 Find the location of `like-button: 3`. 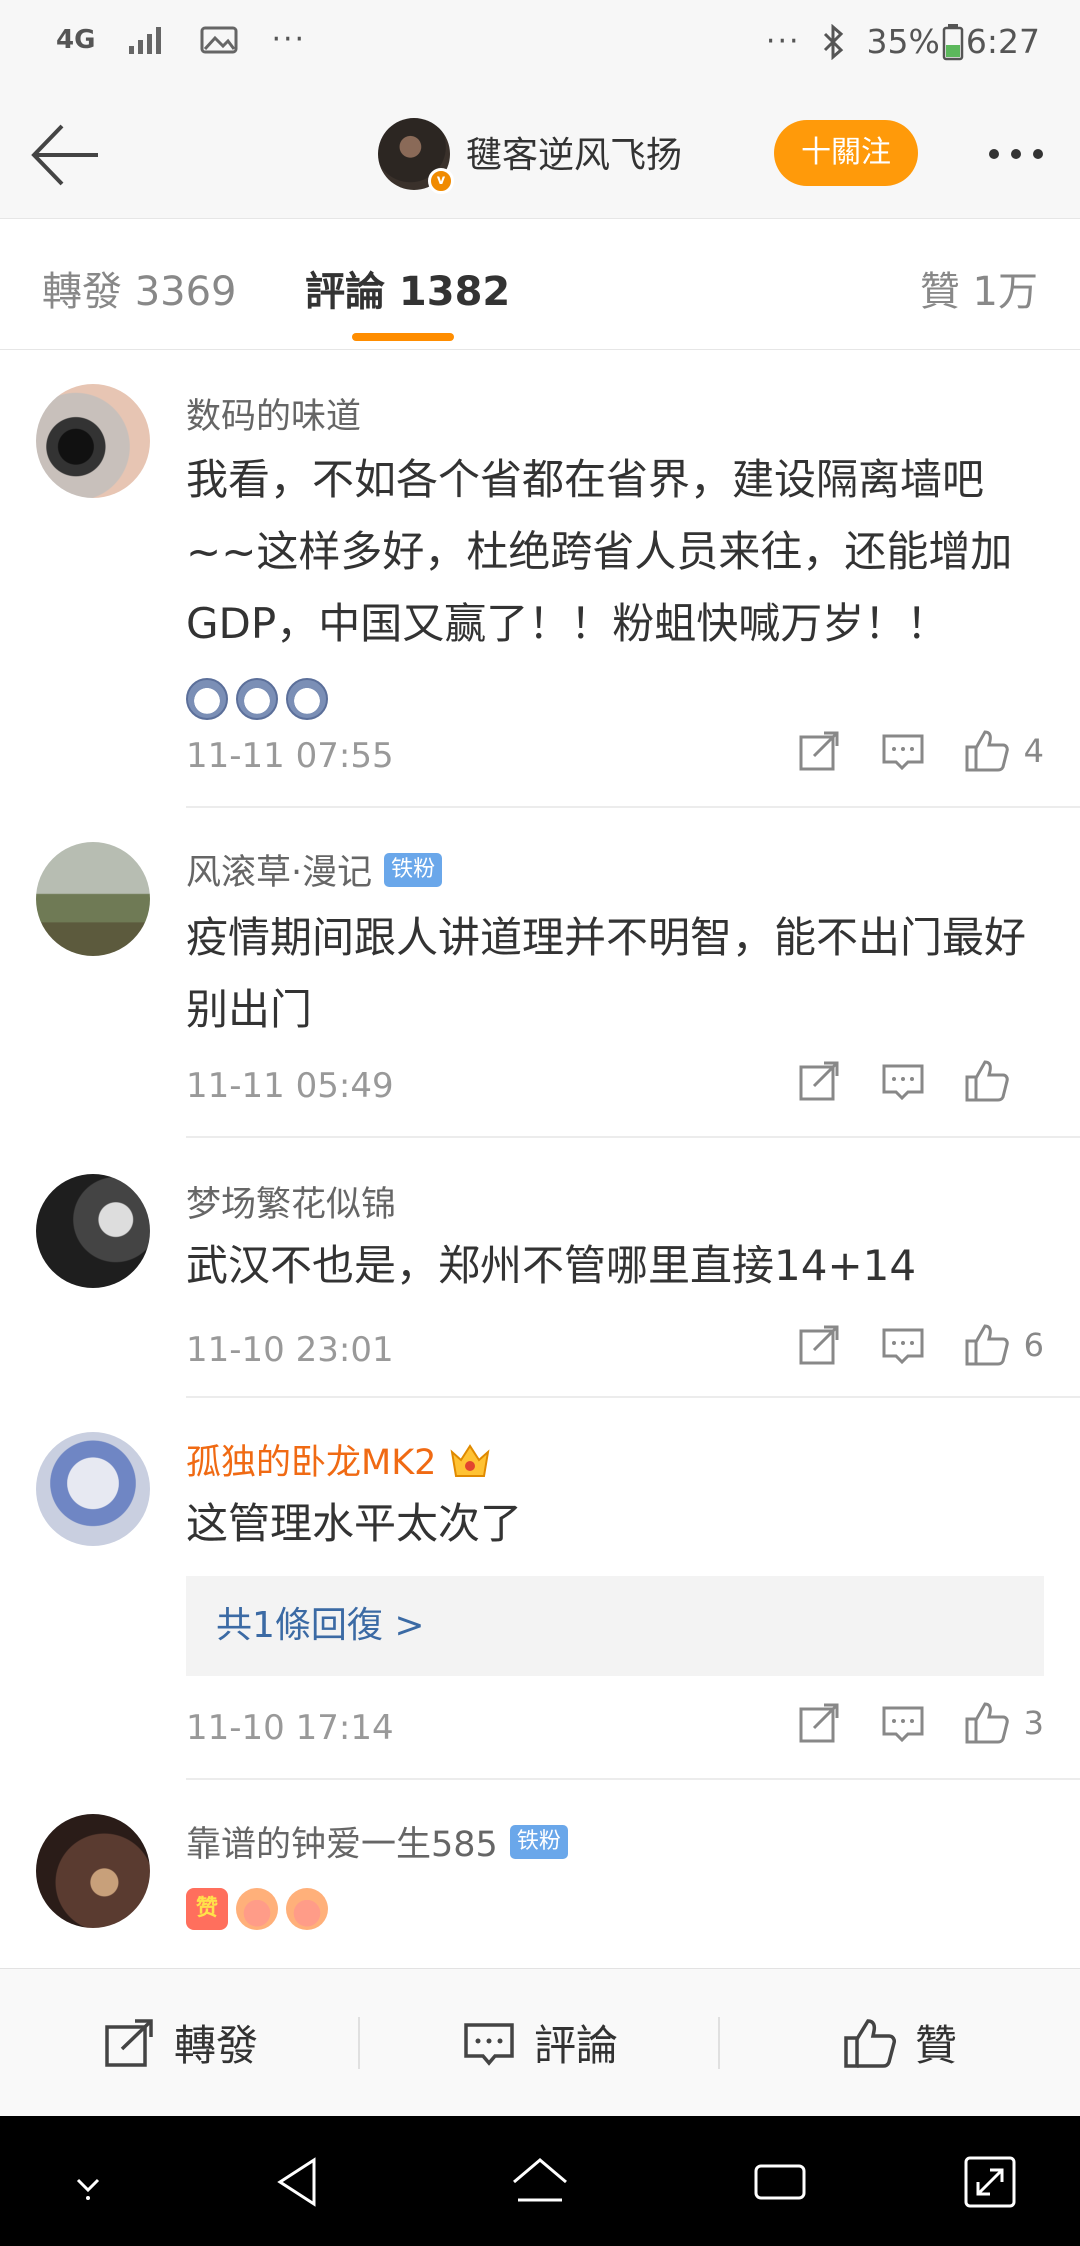

like-button: 3 is located at coordinates (1004, 1723).